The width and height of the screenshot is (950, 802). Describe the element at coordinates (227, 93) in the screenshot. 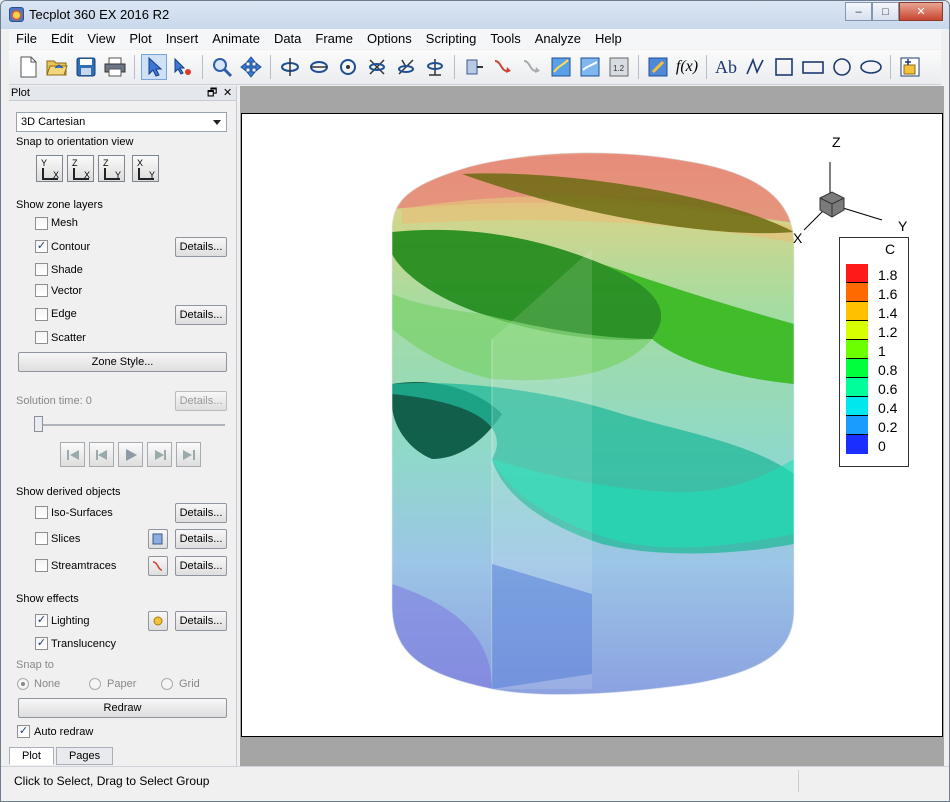

I see `close-panel-icon: ✕` at that location.